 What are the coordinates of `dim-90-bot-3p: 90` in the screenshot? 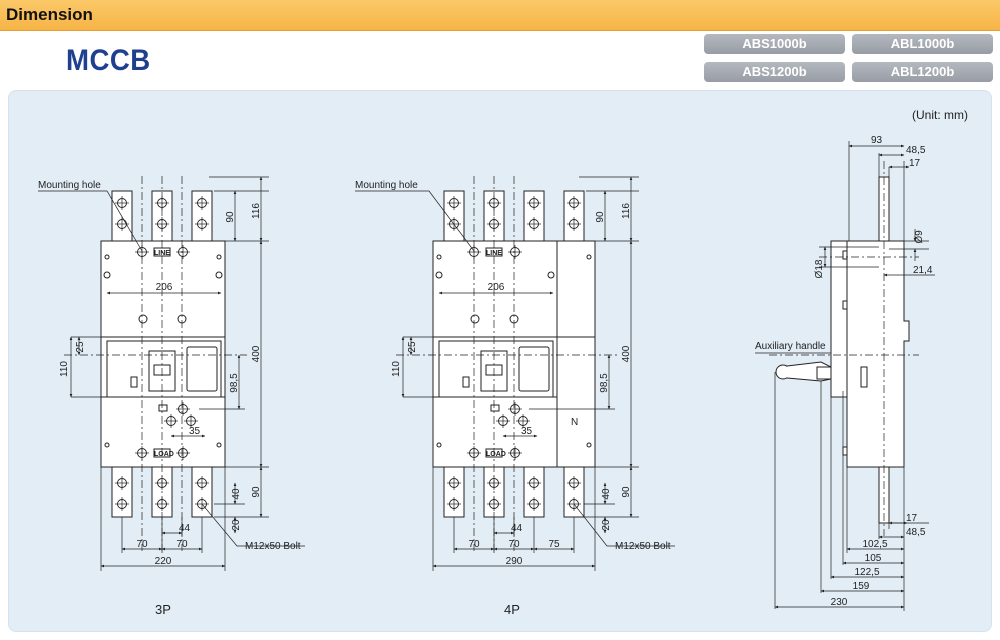 It's located at (256, 492).